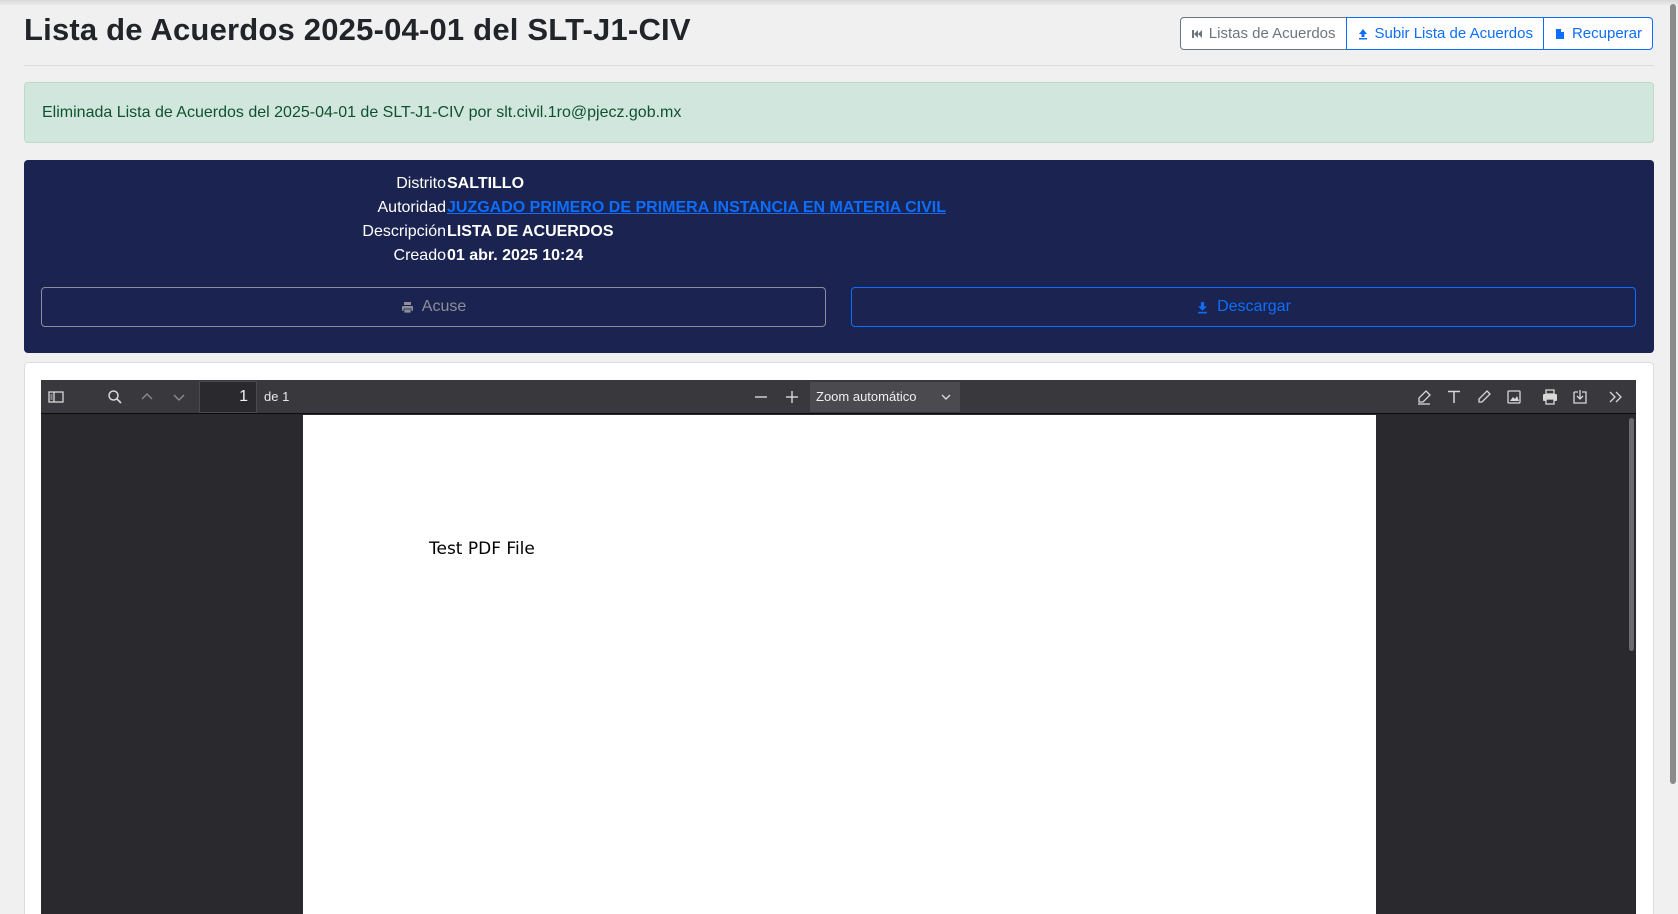 The height and width of the screenshot is (914, 1678). I want to click on save-icon, so click(1580, 397).